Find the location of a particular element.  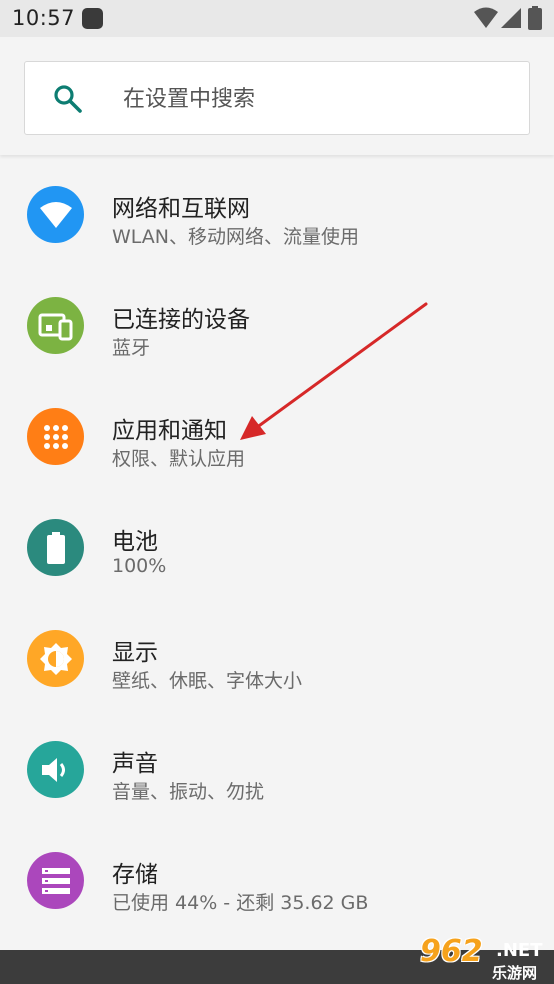

watermark-domain: .NET is located at coordinates (519, 950).